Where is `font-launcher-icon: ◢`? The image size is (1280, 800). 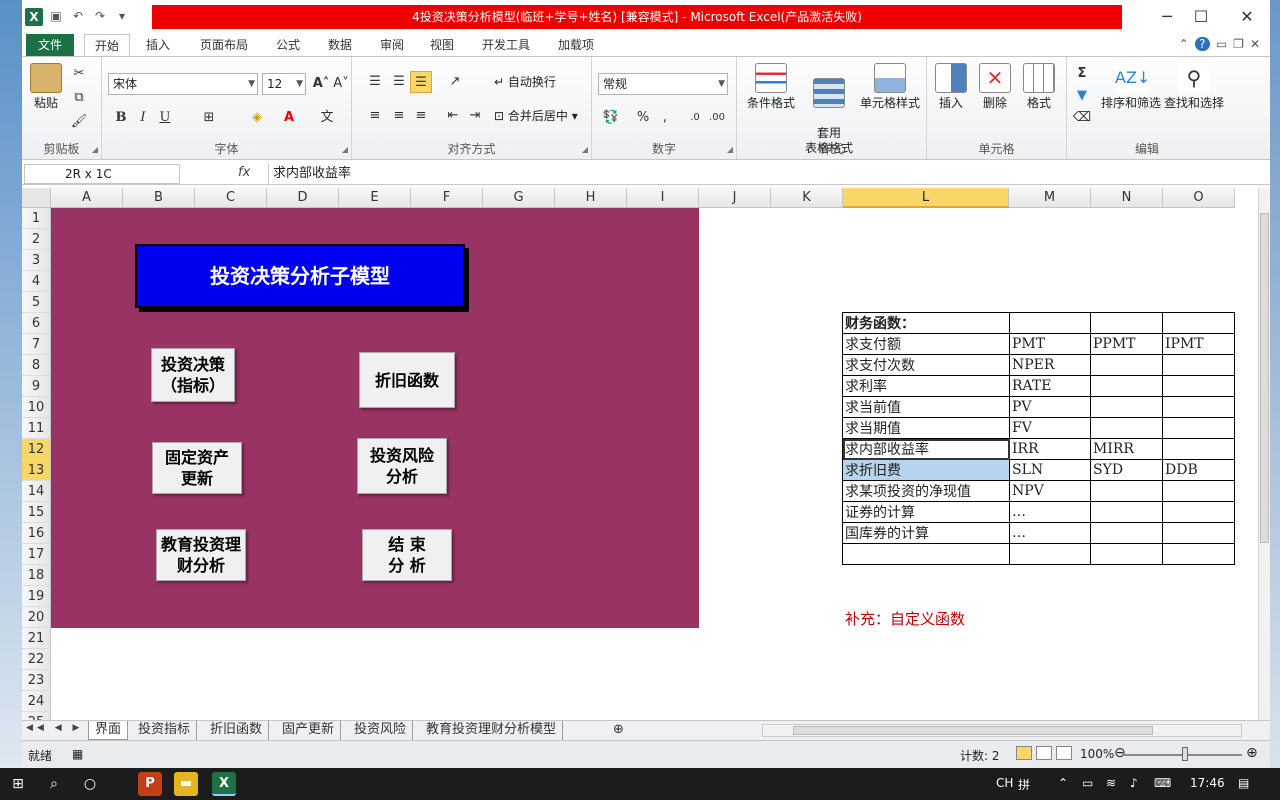
font-launcher-icon: ◢ is located at coordinates (345, 149).